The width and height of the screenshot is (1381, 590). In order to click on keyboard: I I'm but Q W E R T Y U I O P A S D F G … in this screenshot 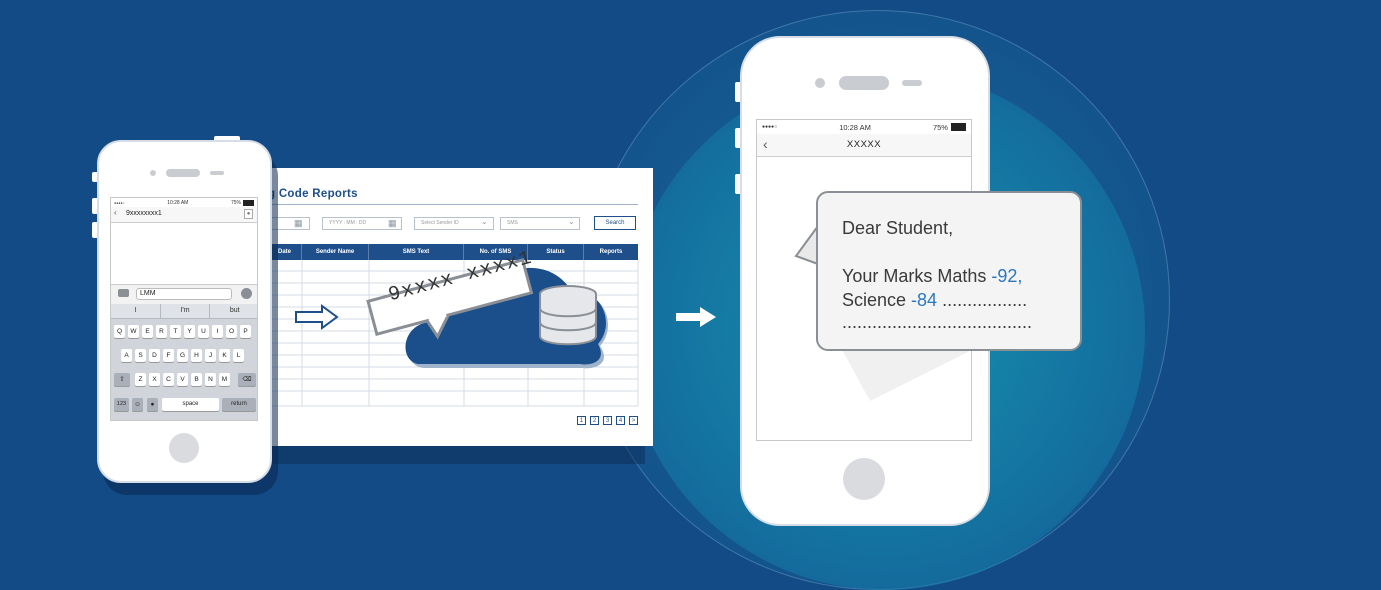, I will do `click(184, 362)`.